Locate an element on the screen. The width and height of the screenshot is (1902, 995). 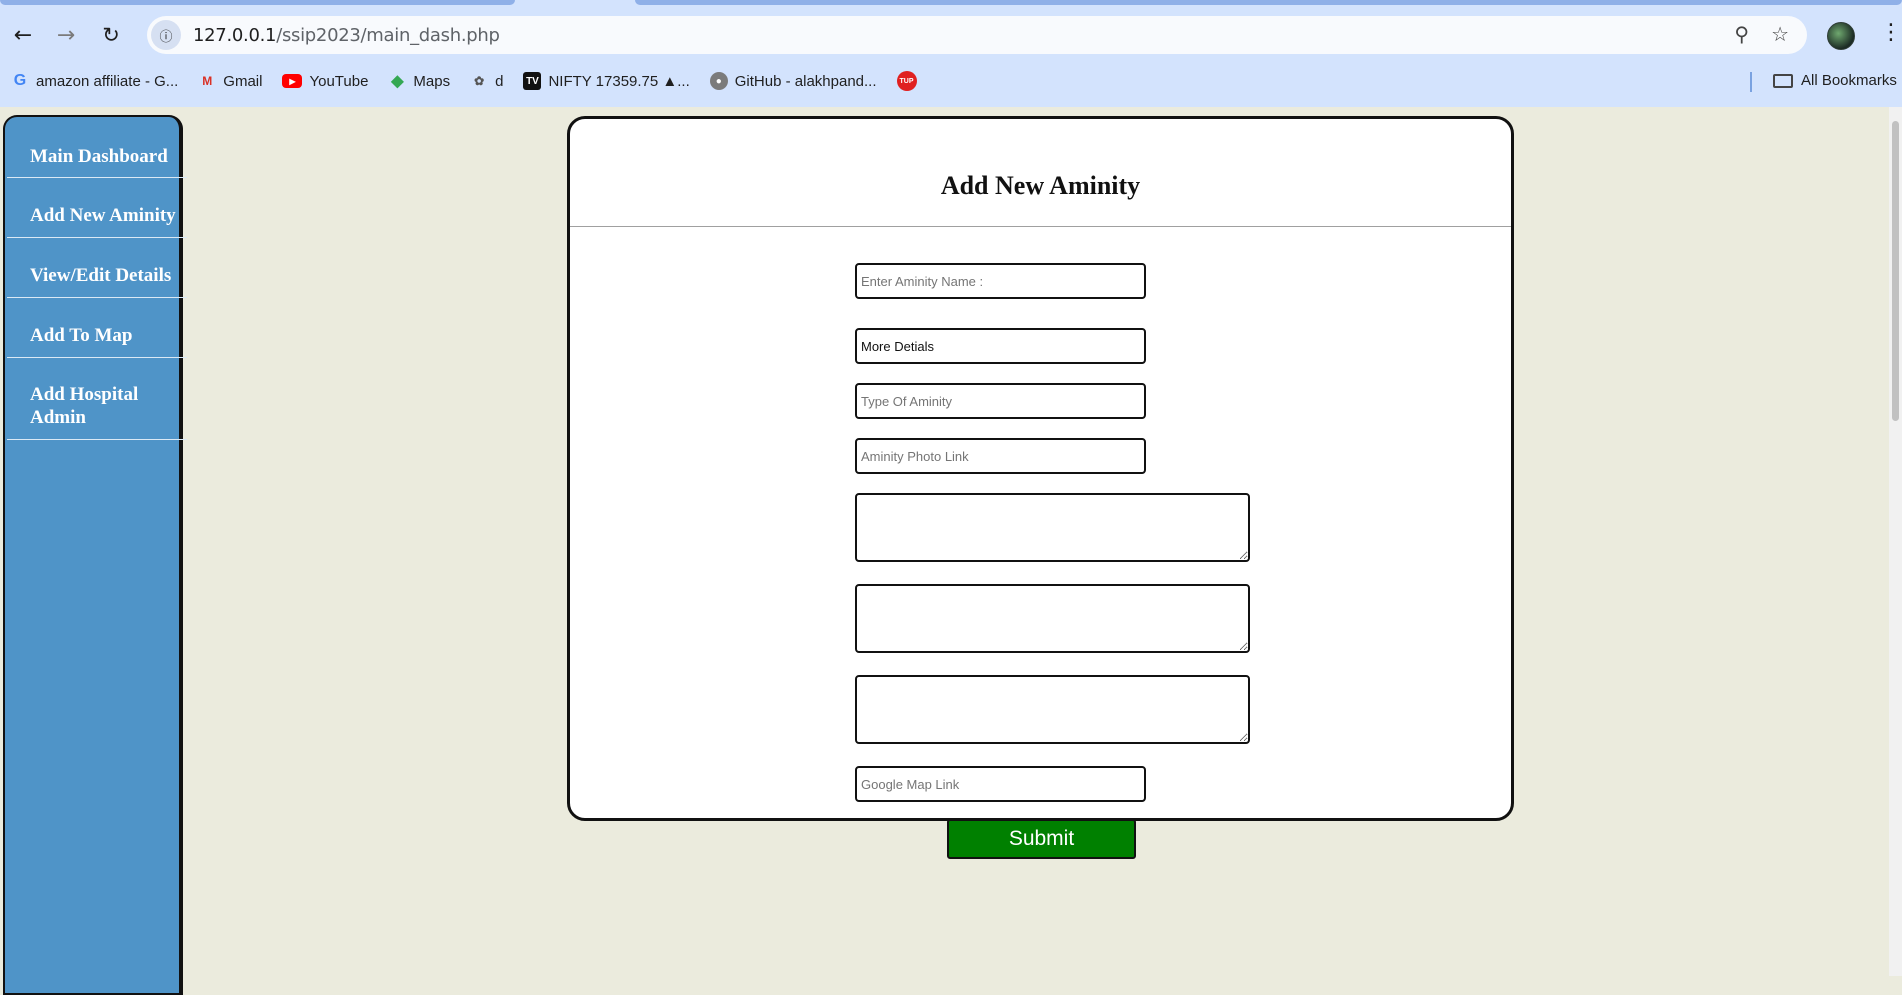
aminity-name-input is located at coordinates (1000, 281).